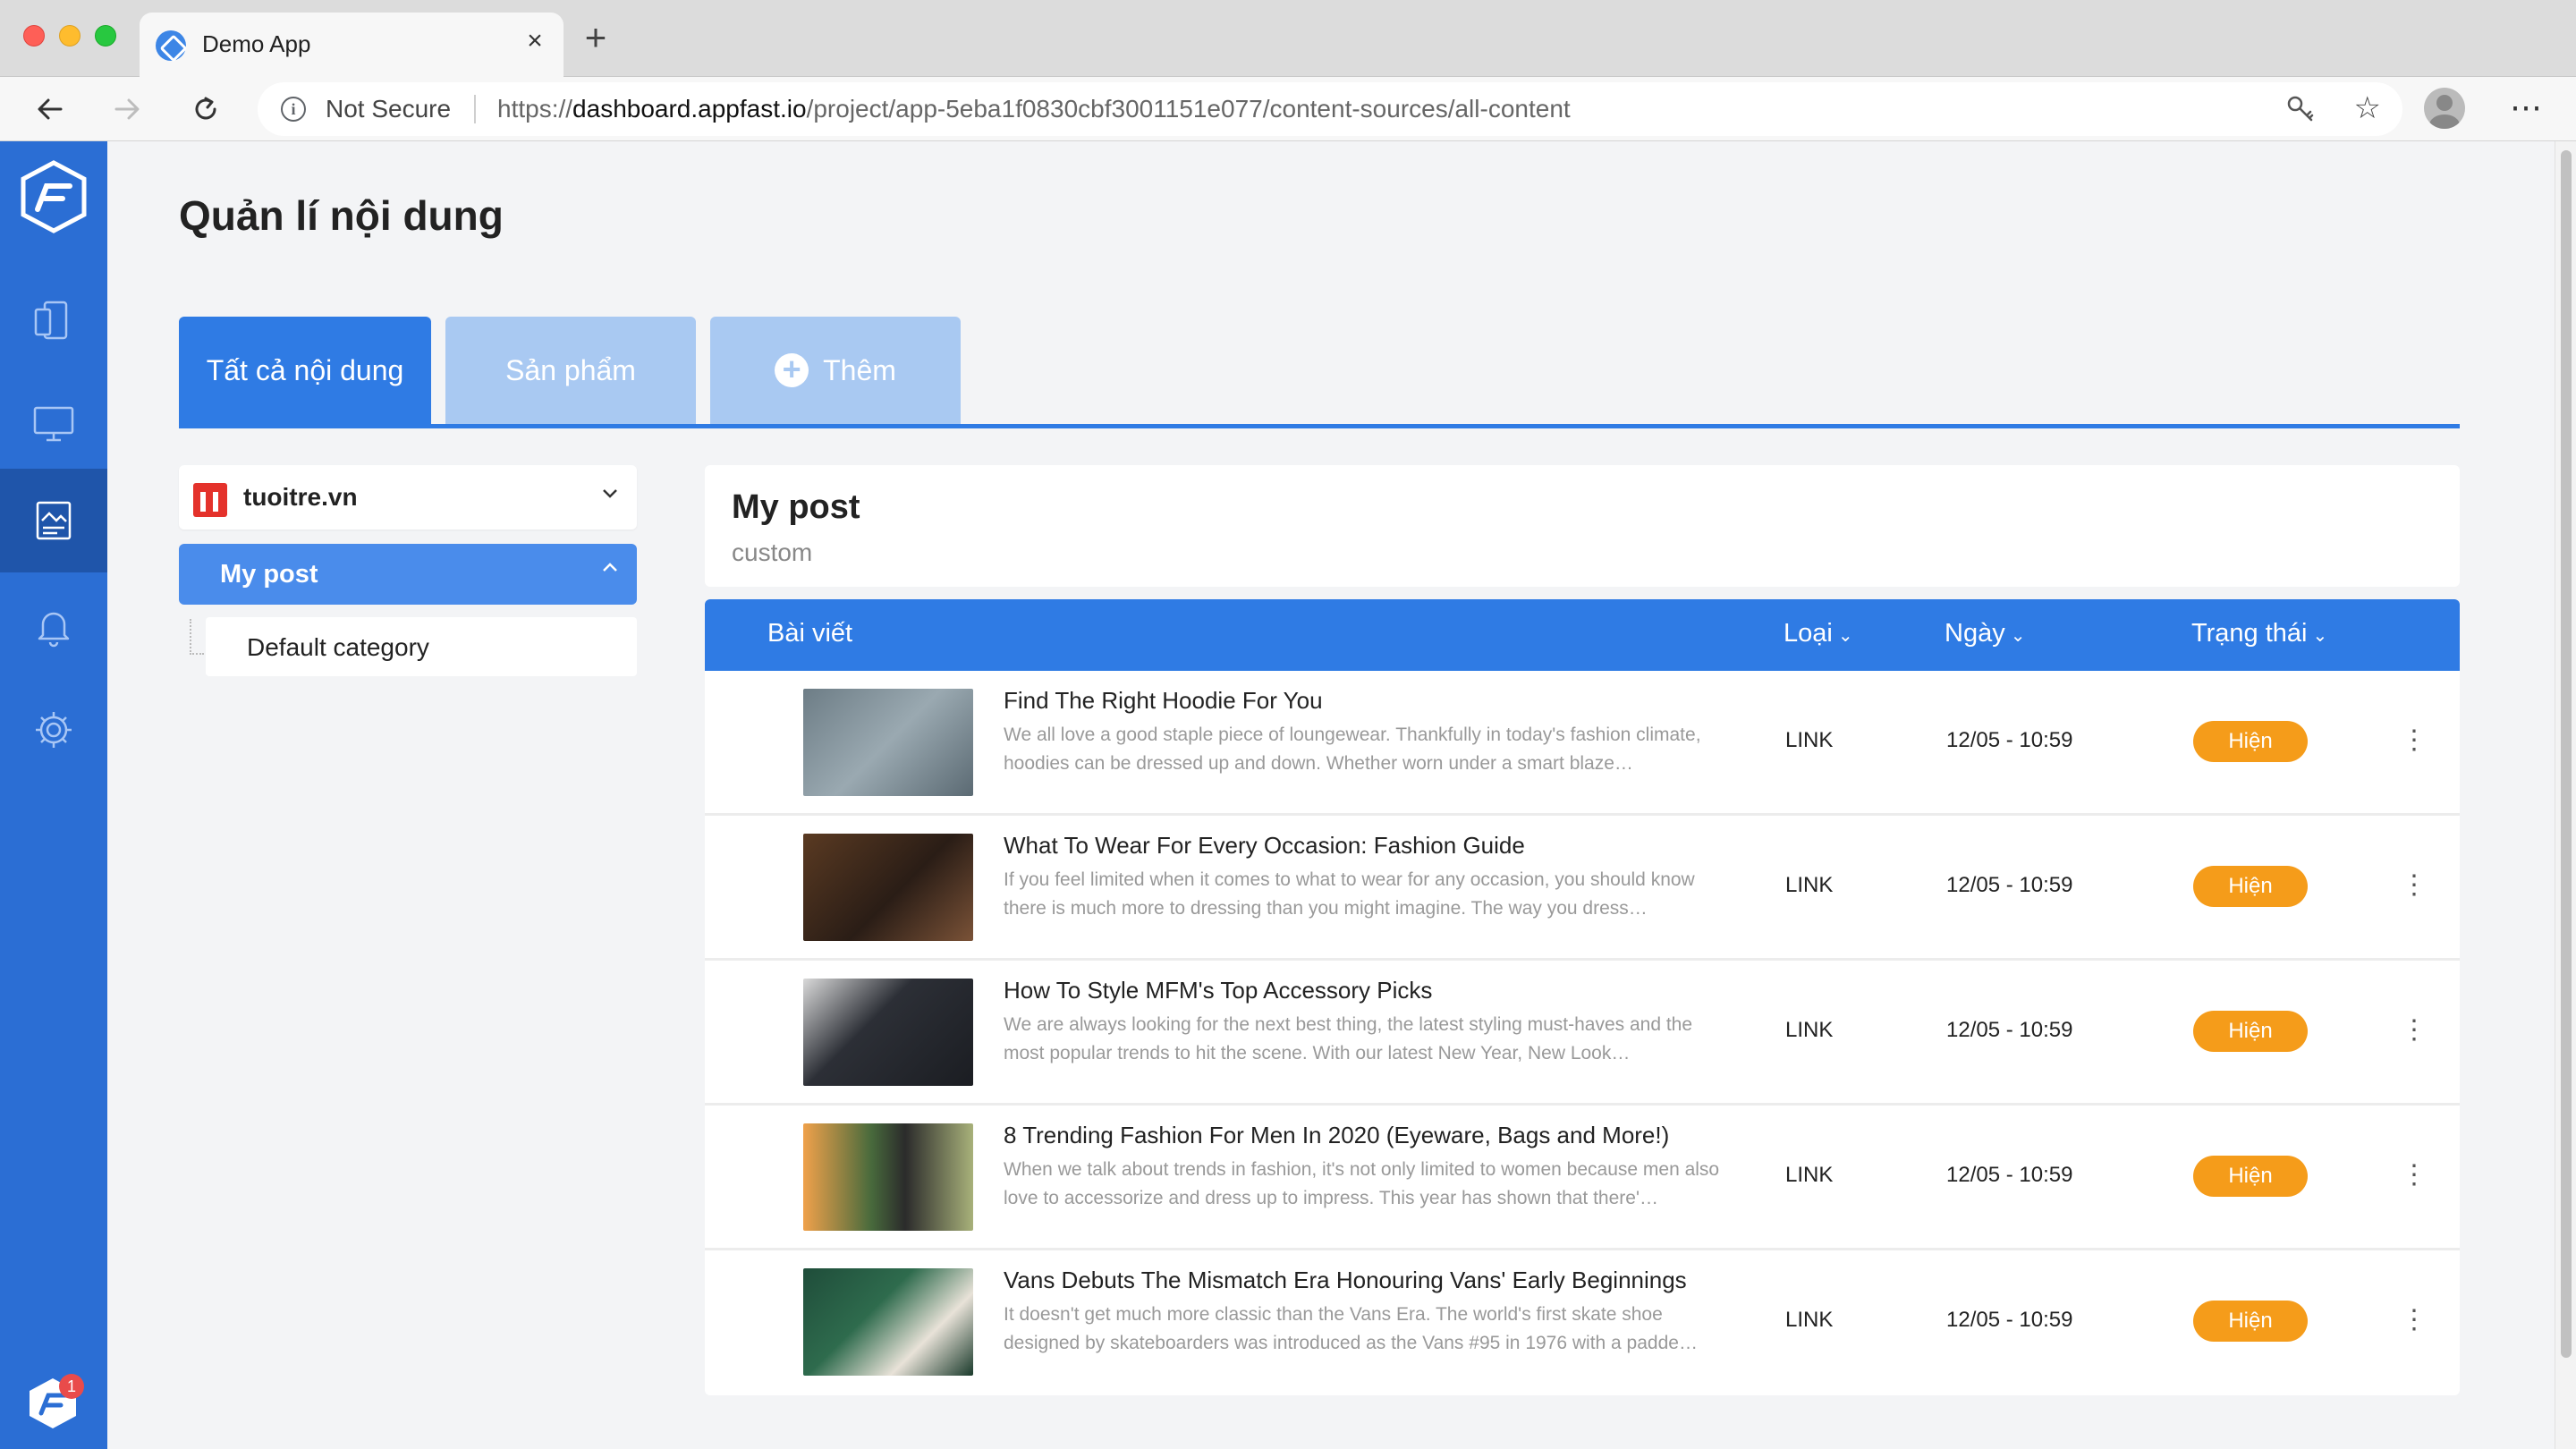 The image size is (2576, 1449). What do you see at coordinates (105, 36) in the screenshot?
I see `maximize-window-button` at bounding box center [105, 36].